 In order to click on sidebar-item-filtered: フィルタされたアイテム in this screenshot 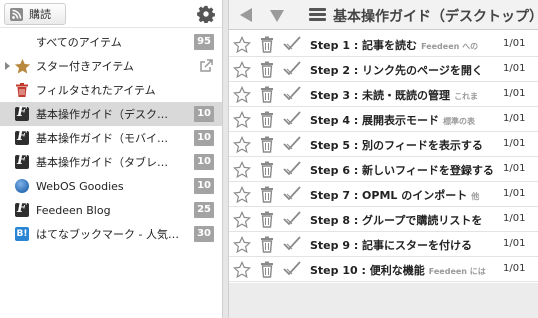, I will do `click(111, 90)`.